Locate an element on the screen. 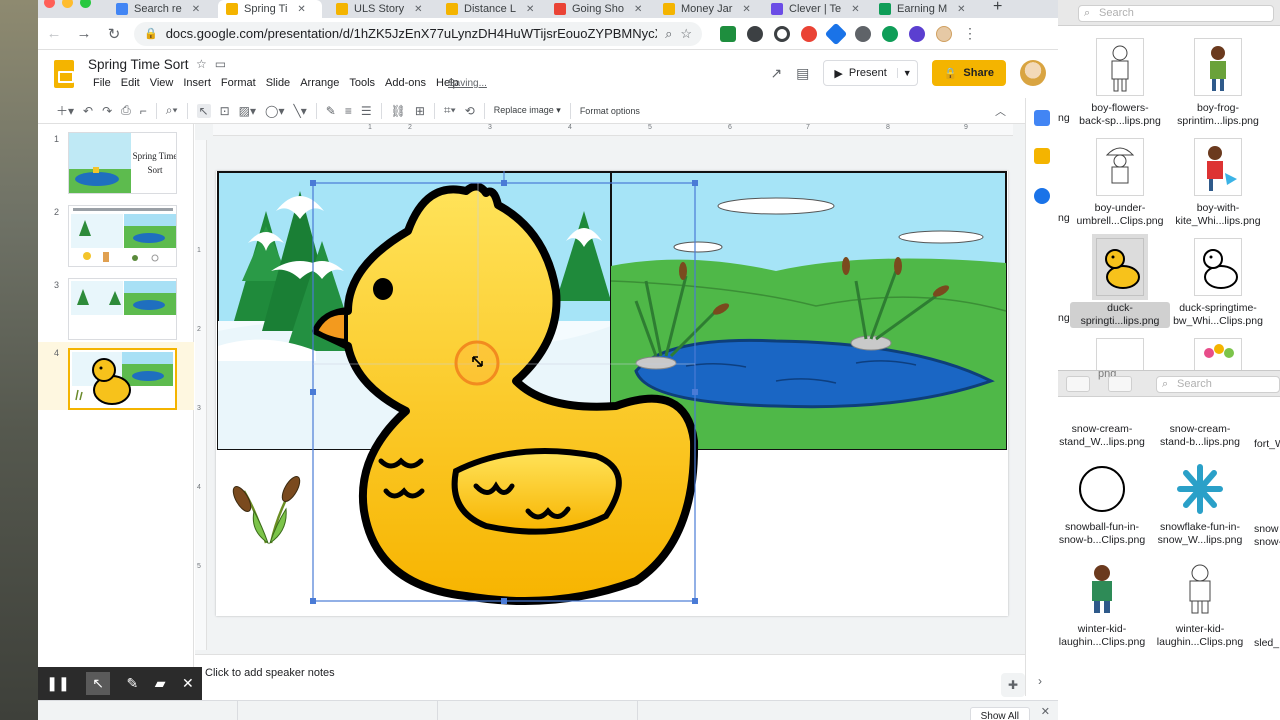  text-box-icon: ⊡ is located at coordinates (225, 111).